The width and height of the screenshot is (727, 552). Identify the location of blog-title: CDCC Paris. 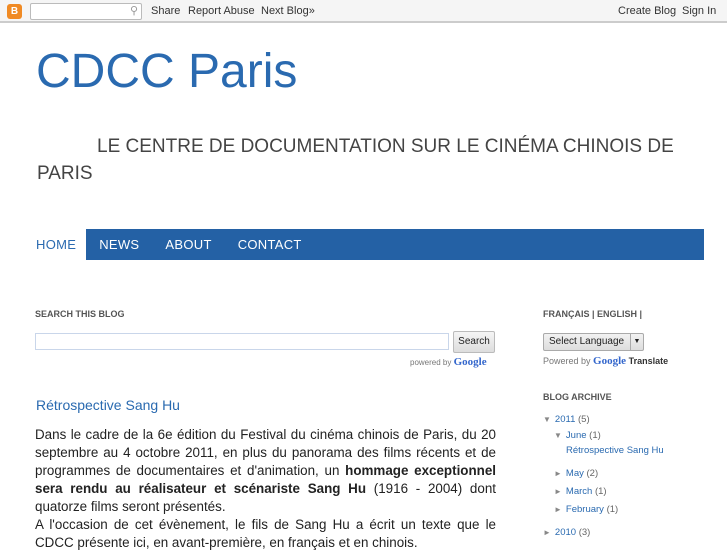
(166, 71).